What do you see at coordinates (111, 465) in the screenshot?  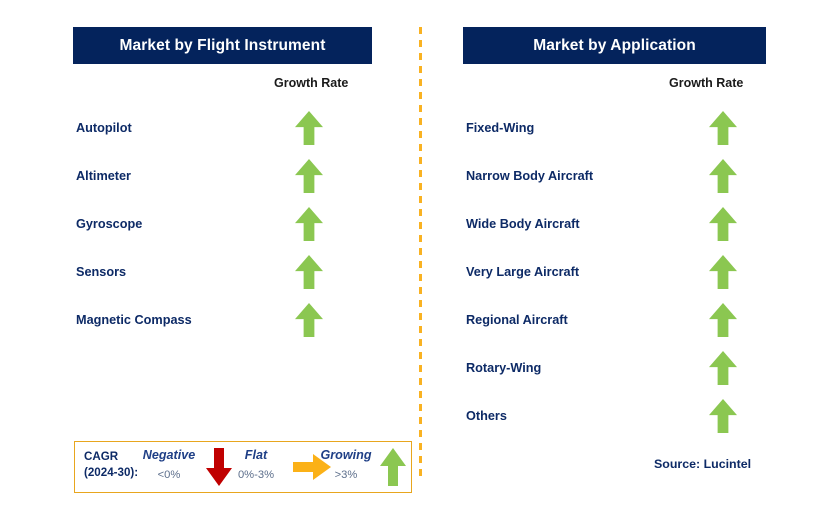 I see `legend-title: CAGR (2024-30):` at bounding box center [111, 465].